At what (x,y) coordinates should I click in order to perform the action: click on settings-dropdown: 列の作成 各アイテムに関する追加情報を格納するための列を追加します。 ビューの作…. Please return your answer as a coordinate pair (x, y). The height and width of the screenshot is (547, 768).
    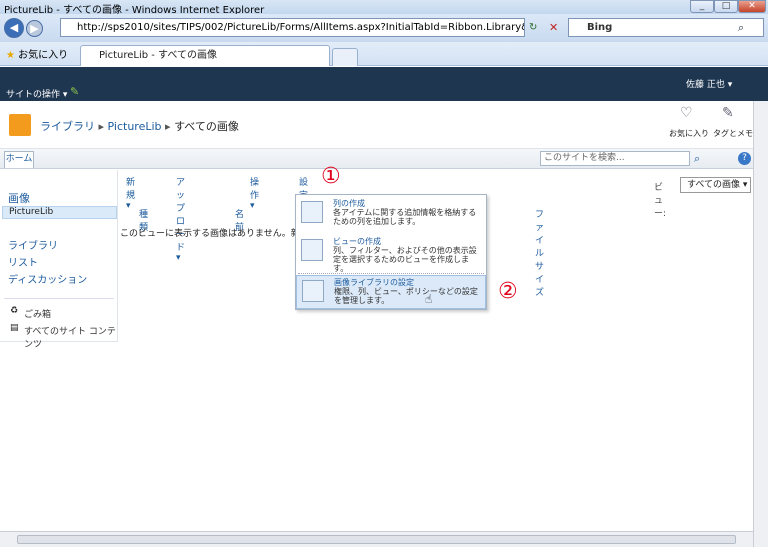
    Looking at the image, I should click on (391, 252).